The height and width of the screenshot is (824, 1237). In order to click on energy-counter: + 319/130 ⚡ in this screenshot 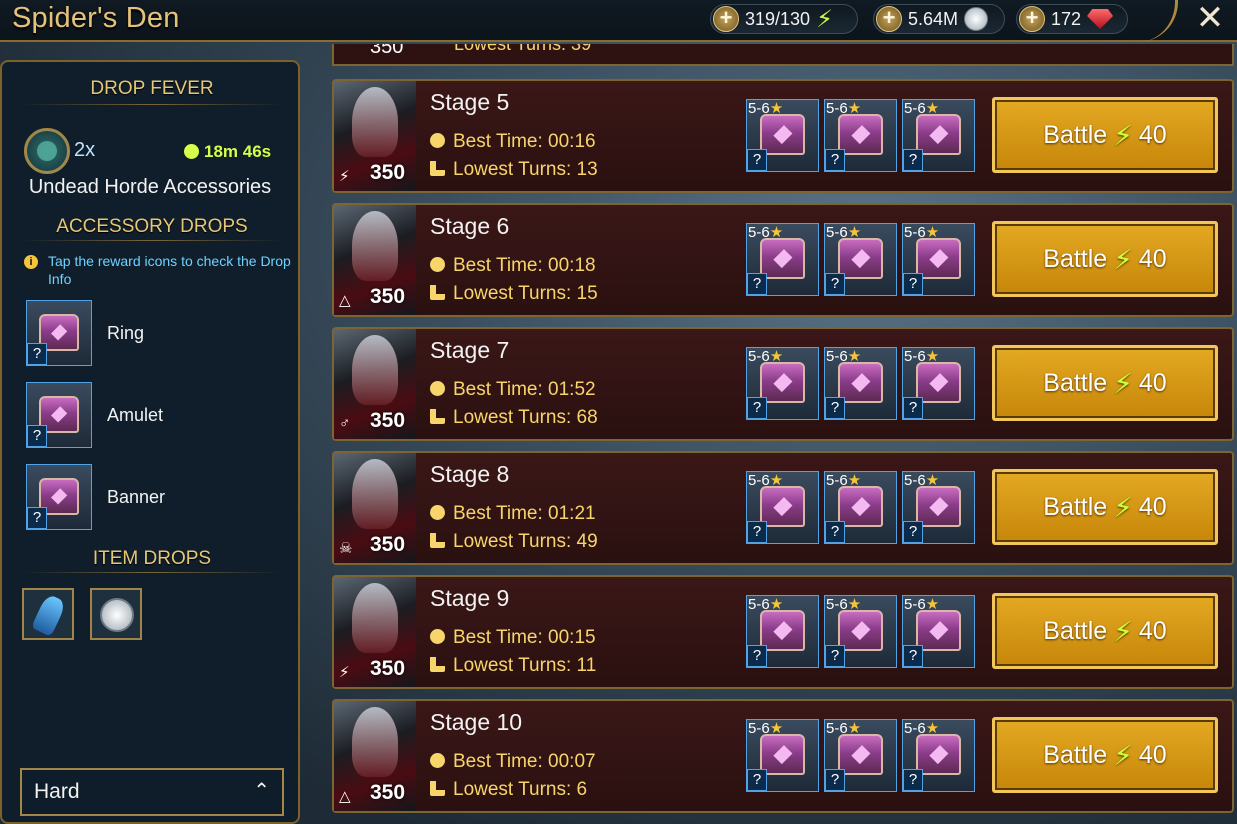, I will do `click(784, 19)`.